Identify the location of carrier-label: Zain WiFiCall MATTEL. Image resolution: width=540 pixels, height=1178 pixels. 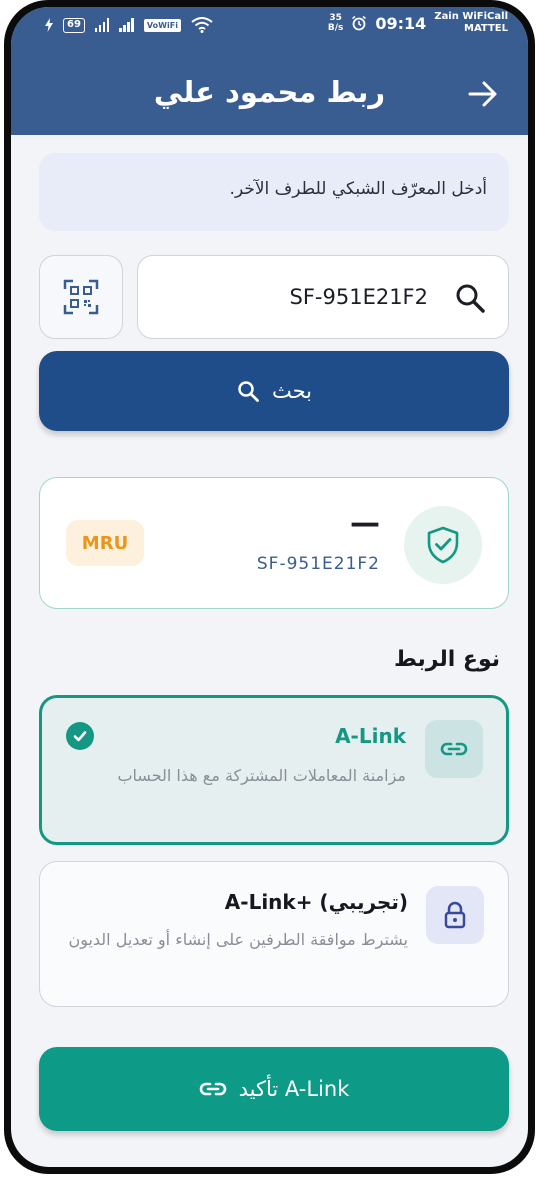
(471, 22).